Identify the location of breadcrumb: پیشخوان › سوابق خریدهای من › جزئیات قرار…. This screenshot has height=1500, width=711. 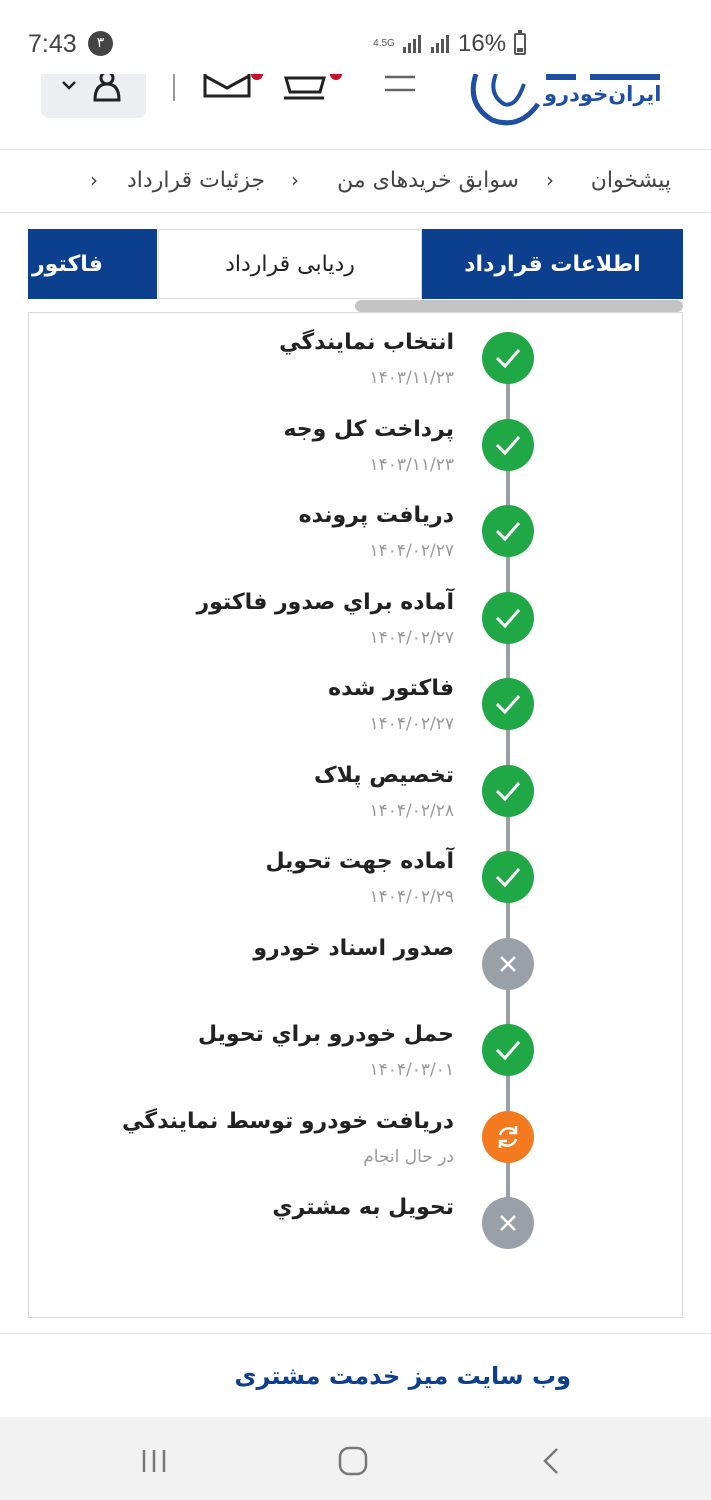
(355, 182).